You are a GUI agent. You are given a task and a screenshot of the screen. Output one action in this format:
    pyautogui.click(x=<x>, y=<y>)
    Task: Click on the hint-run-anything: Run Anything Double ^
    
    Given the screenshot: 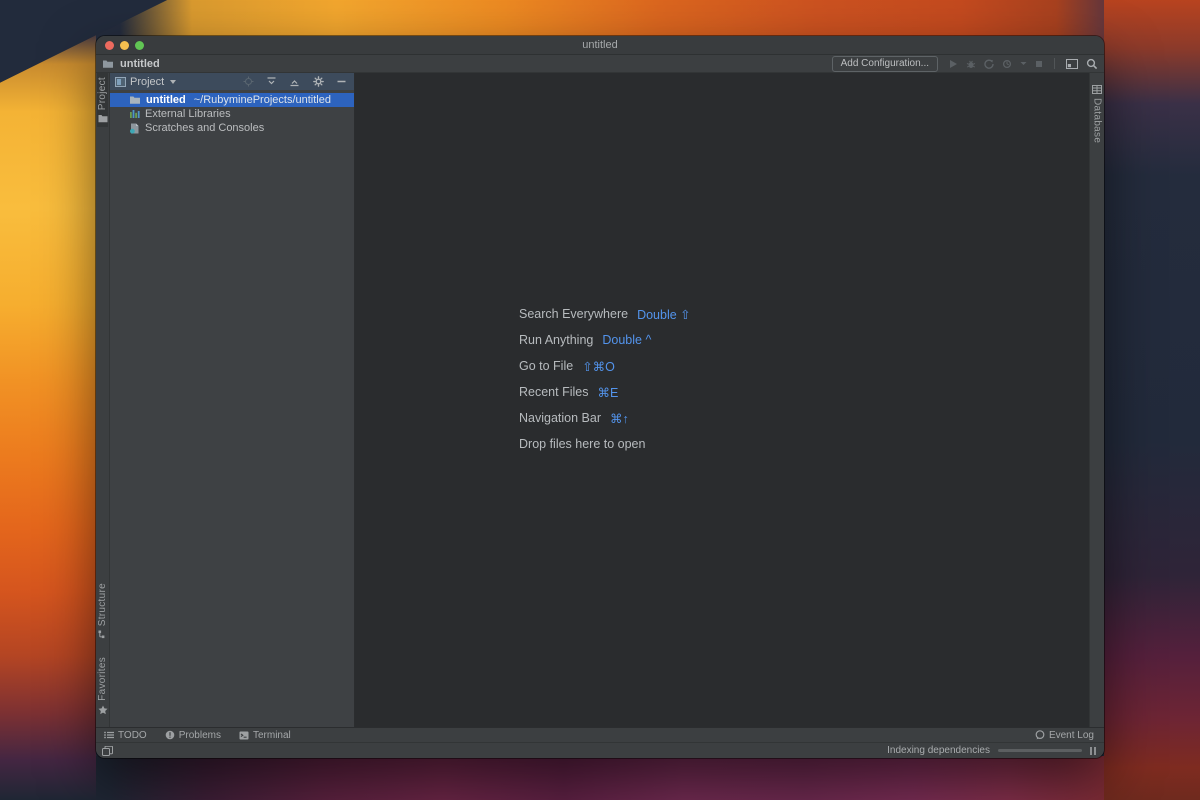 What is the action you would take?
    pyautogui.click(x=605, y=340)
    